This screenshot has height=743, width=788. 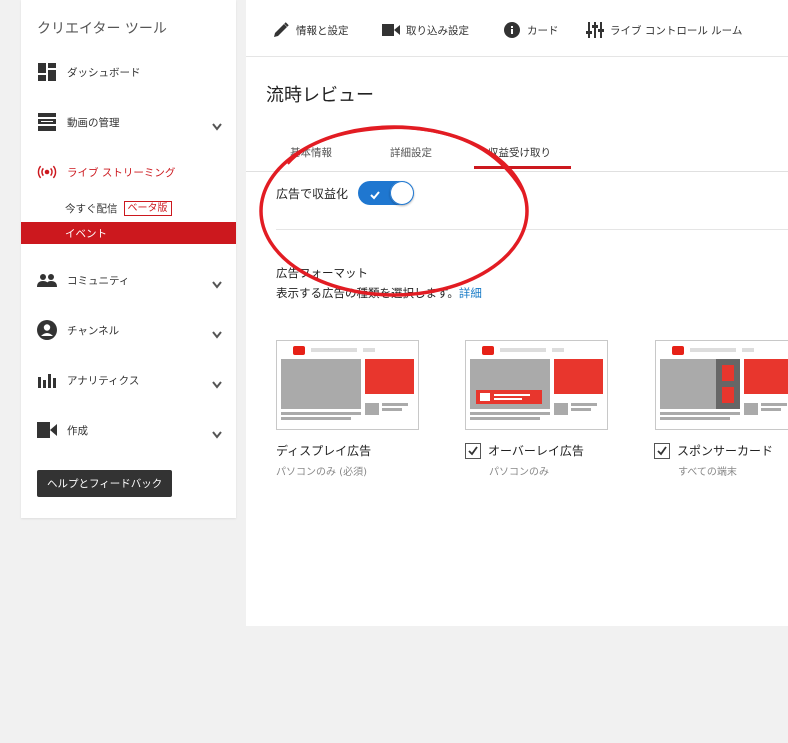 What do you see at coordinates (519, 152) in the screenshot?
I see `tab-monetization: 収益受け取り` at bounding box center [519, 152].